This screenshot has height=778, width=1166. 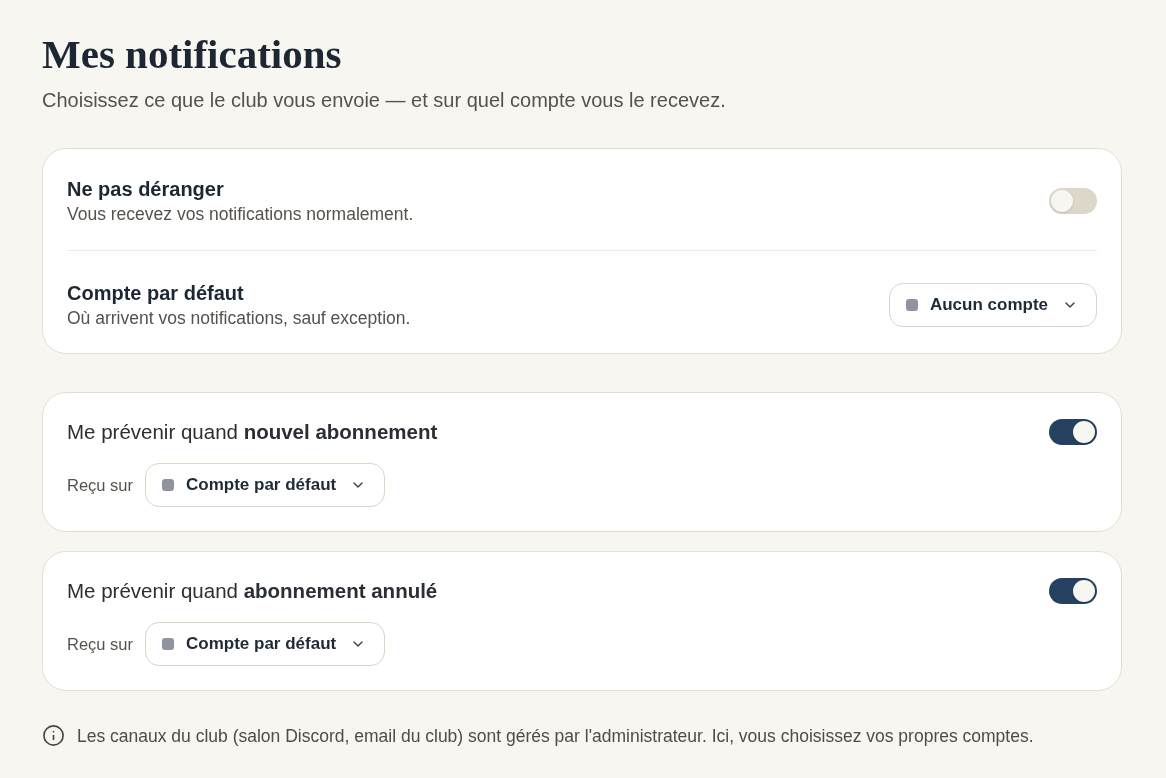 What do you see at coordinates (555, 735) in the screenshot?
I see `footer-note: Les canaux du club (salon Discord, email du club) sont gérés par l'administrateur. Ici, vous choisissez vos propres comptes.` at bounding box center [555, 735].